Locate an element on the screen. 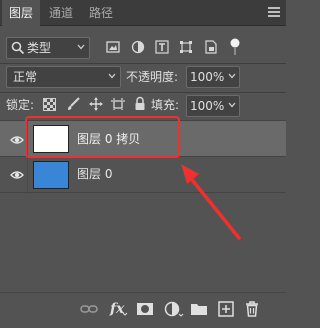  opacity-label: 不透明度: is located at coordinates (152, 77).